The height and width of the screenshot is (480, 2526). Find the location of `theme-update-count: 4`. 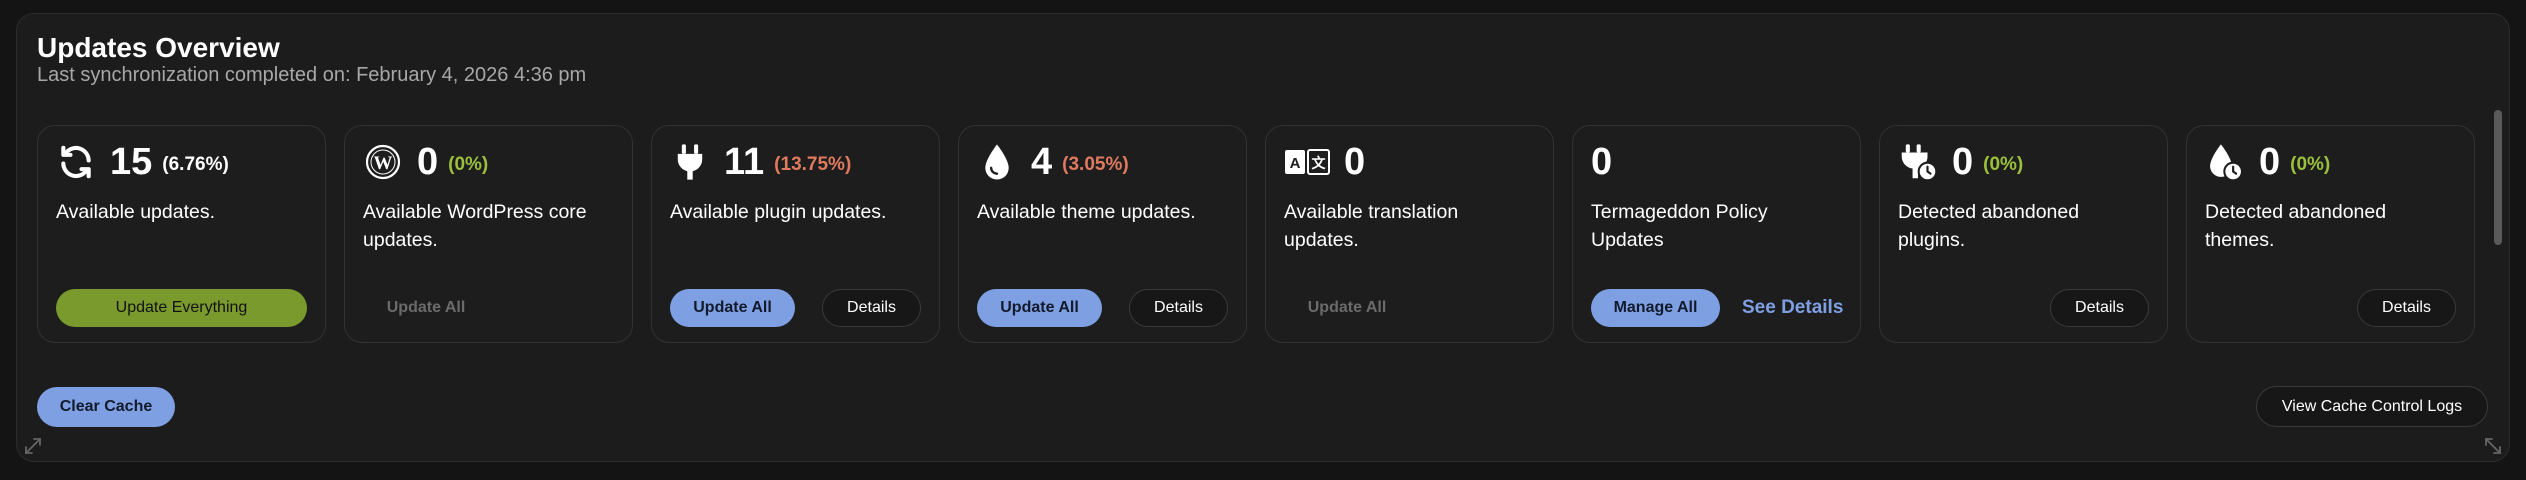

theme-update-count: 4 is located at coordinates (1042, 162).